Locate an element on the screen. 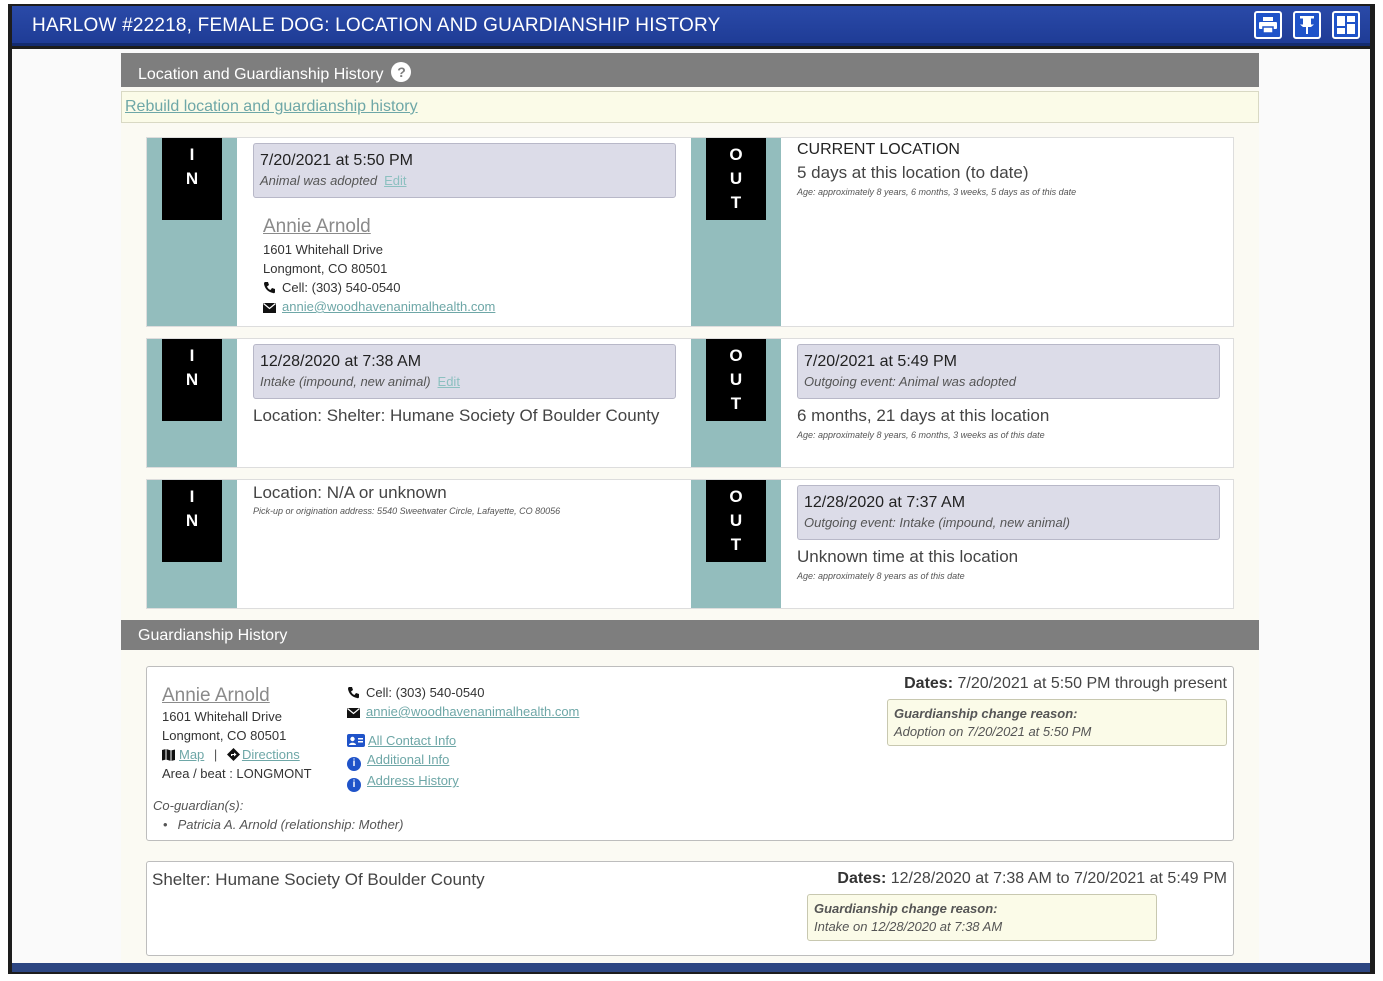 This screenshot has width=1383, height=981. print-button is located at coordinates (1268, 25).